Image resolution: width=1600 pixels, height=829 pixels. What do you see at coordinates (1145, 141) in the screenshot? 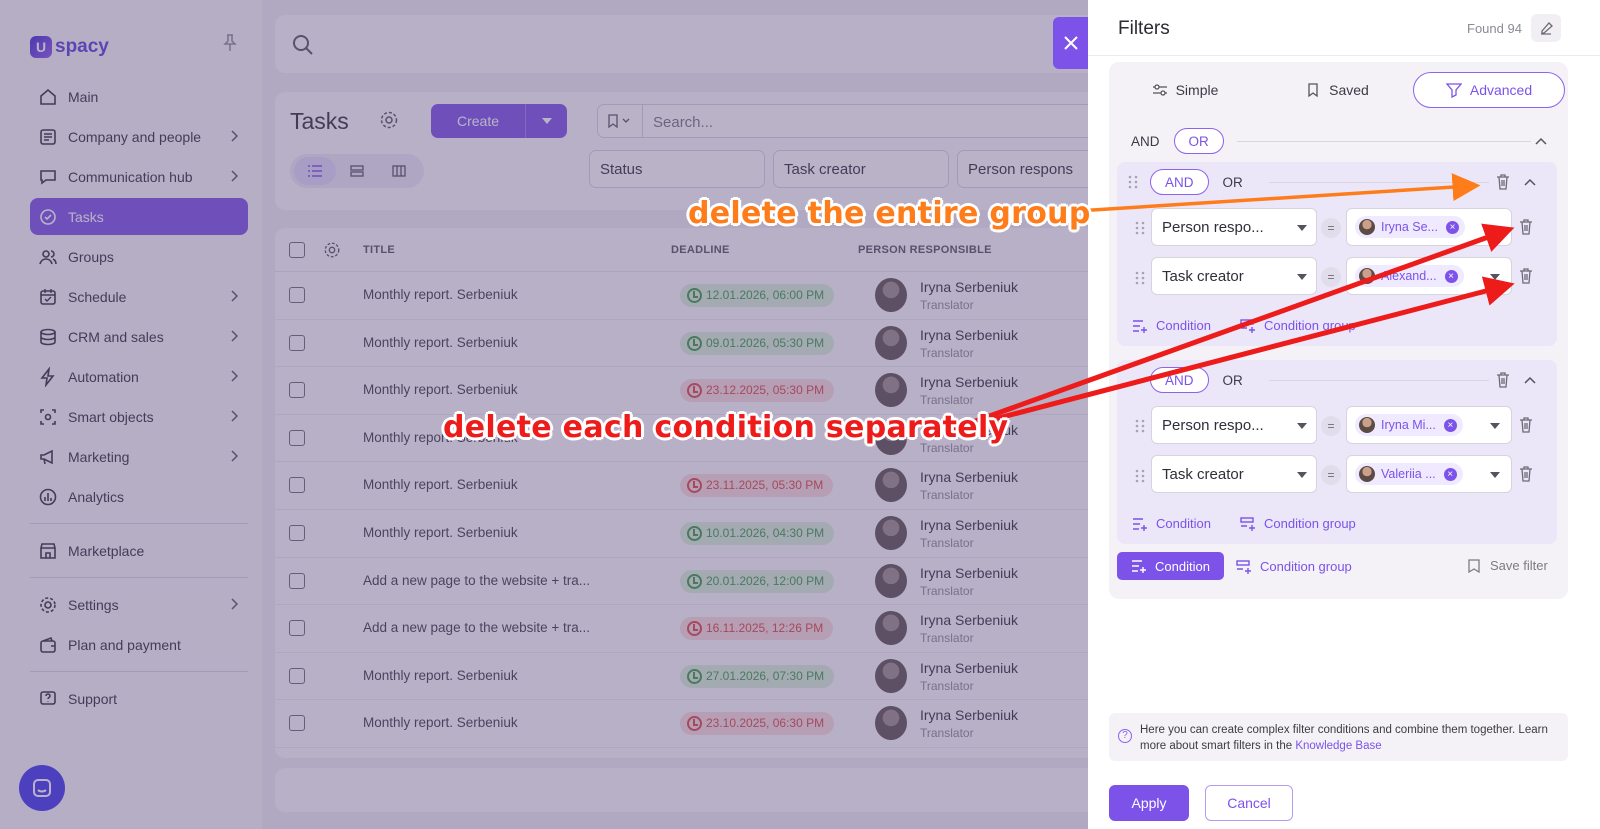
I see `root-and-option: AND` at bounding box center [1145, 141].